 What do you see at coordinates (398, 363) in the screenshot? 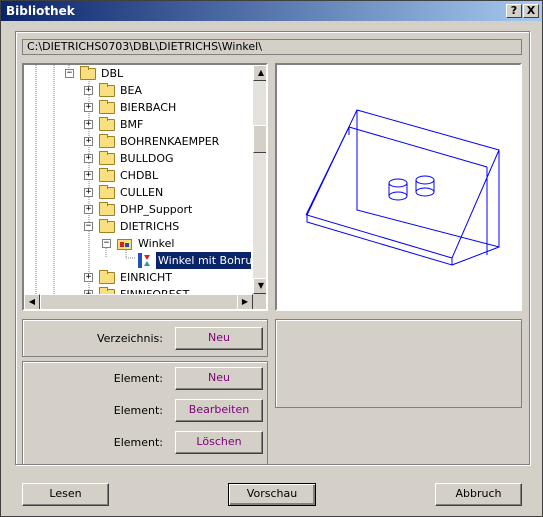
I see `info-panel` at bounding box center [398, 363].